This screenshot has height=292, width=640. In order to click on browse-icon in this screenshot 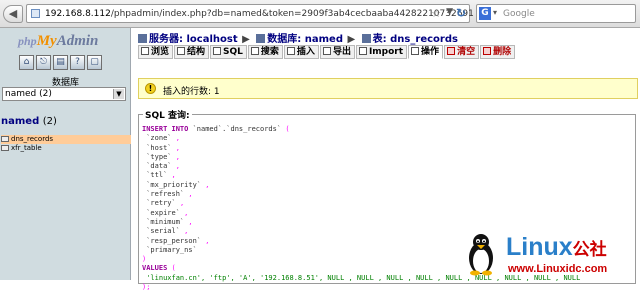, I will do `click(145, 51)`.